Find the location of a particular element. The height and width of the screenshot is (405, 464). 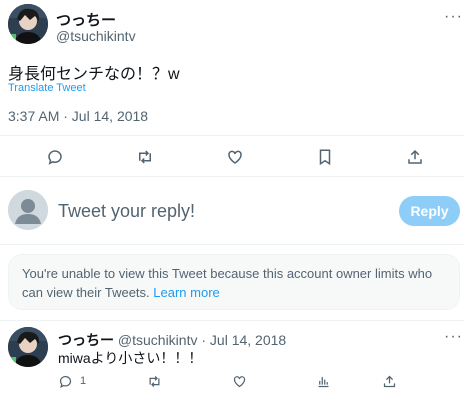

reply-text: miwaより小さい！！！ is located at coordinates (130, 358).